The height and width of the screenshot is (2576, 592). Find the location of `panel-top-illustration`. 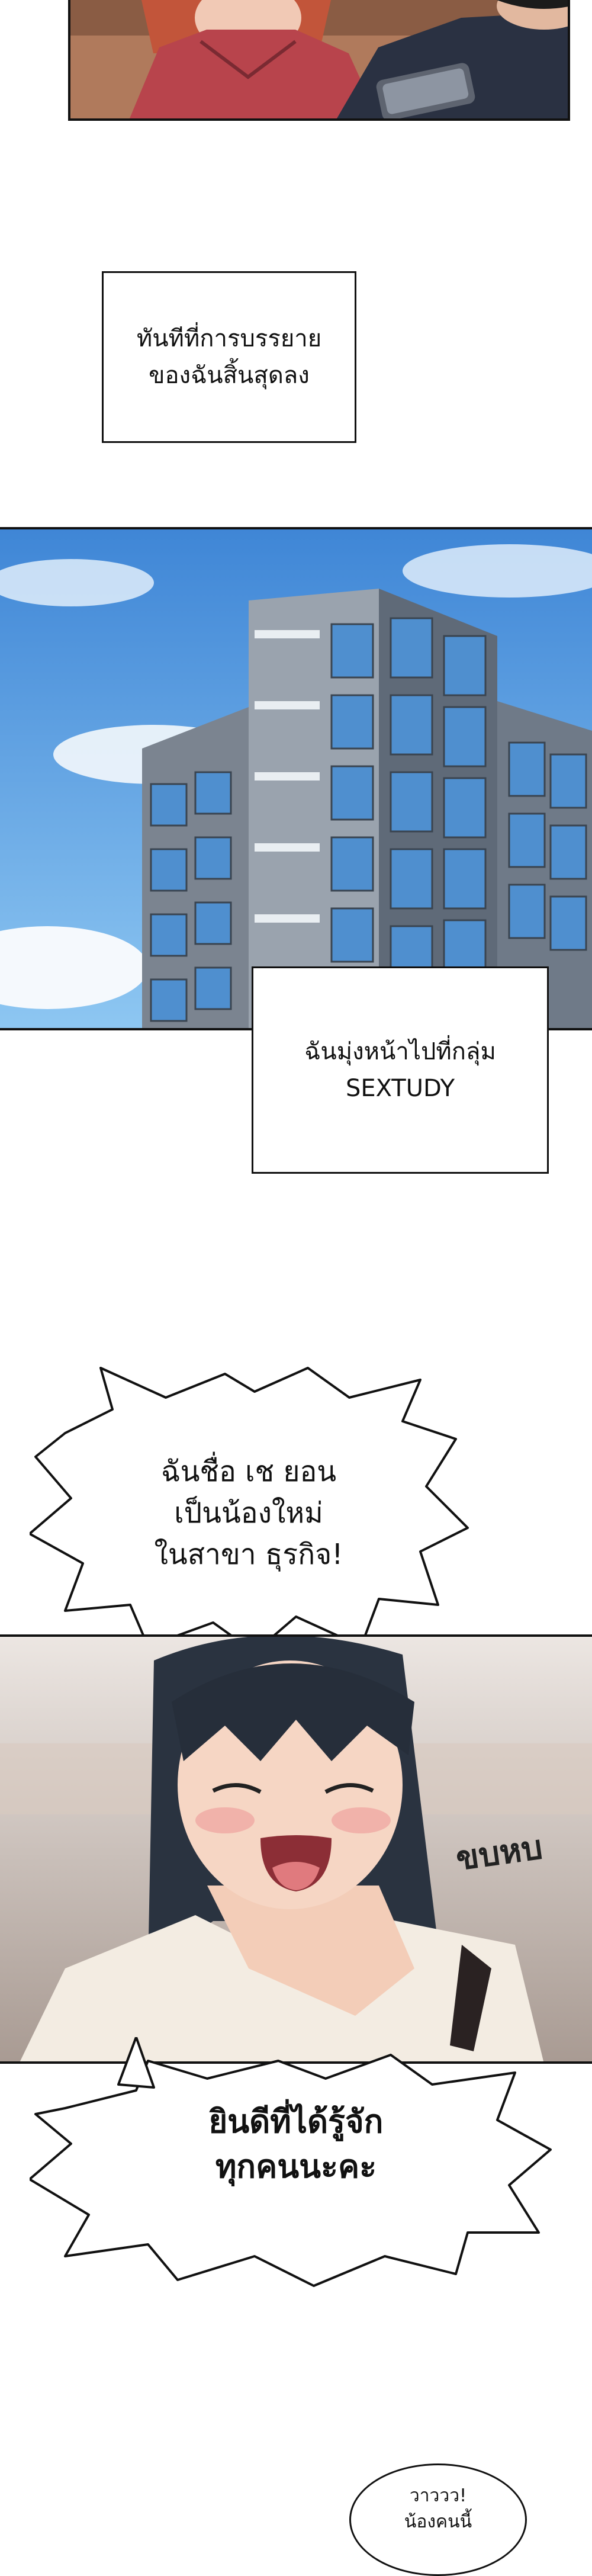

panel-top-illustration is located at coordinates (319, 59).